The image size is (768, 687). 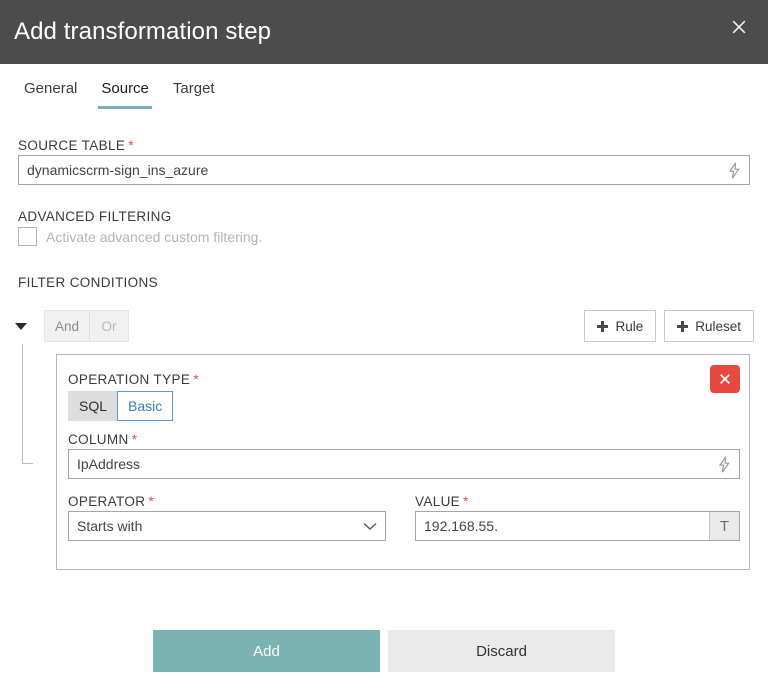 What do you see at coordinates (629, 326) in the screenshot?
I see `add-rule-label: Rule` at bounding box center [629, 326].